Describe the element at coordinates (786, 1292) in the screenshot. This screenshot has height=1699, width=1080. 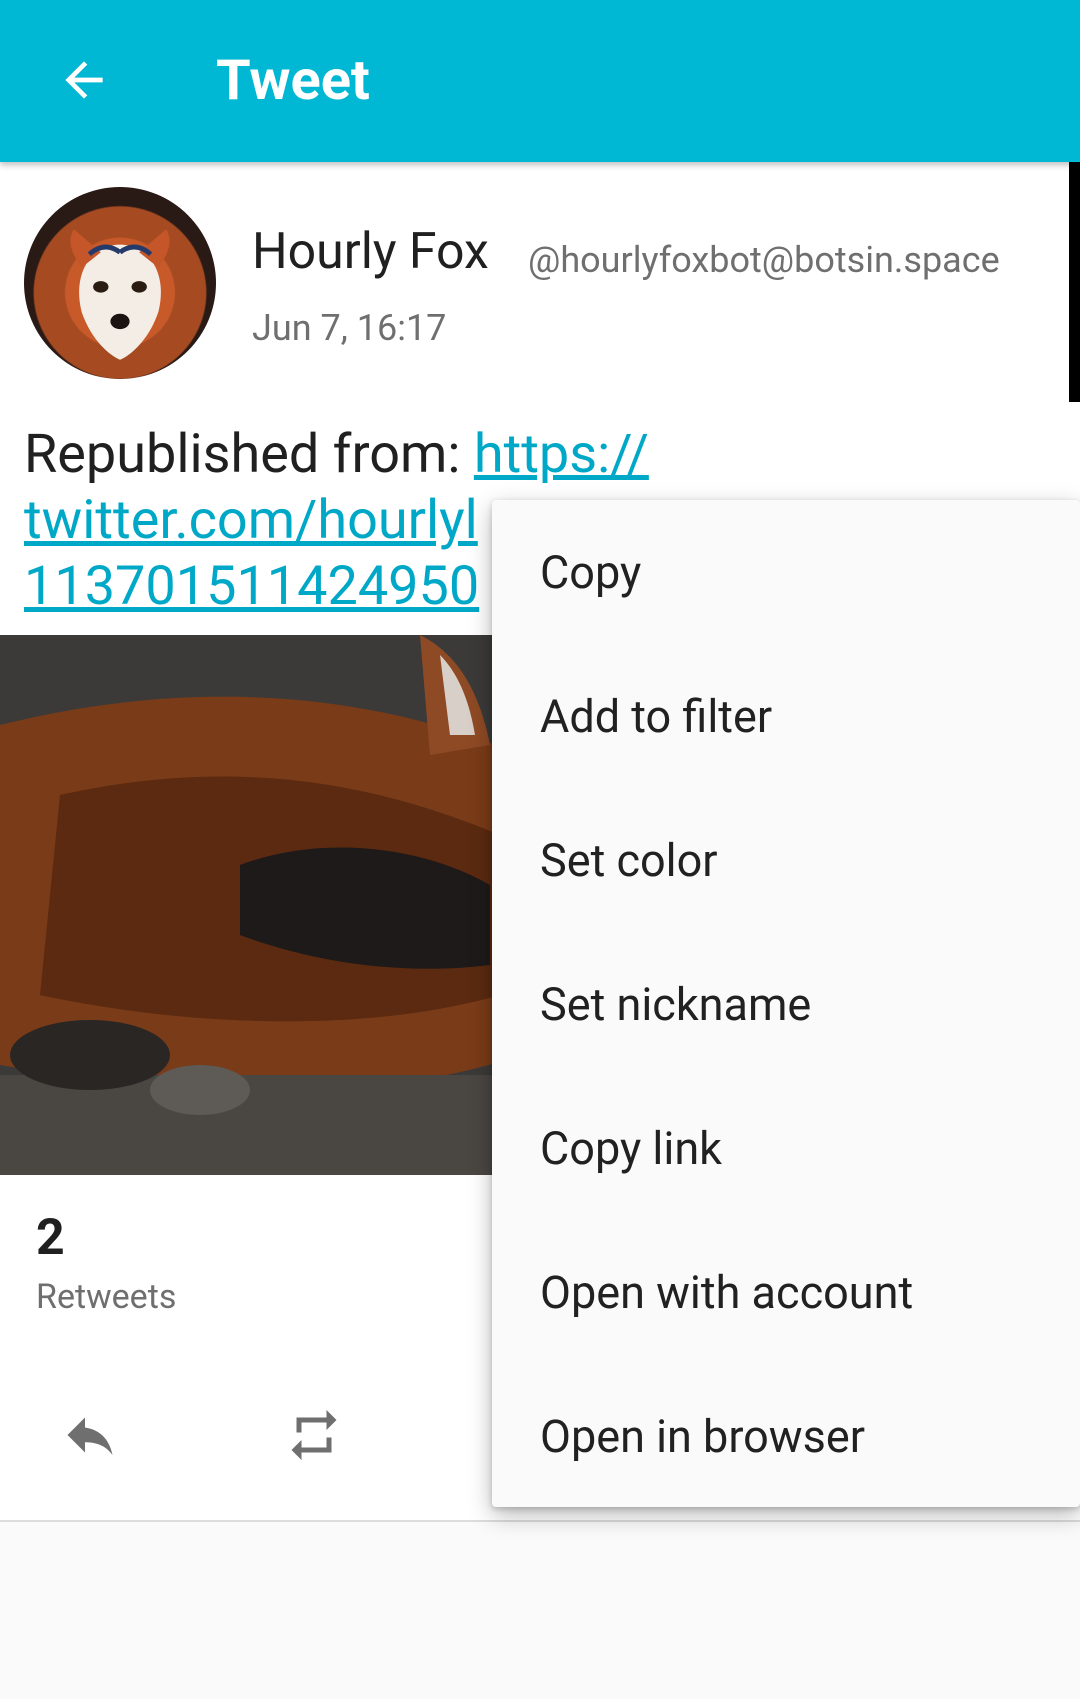
I see `menu-item-open-with-account: Open with account` at that location.